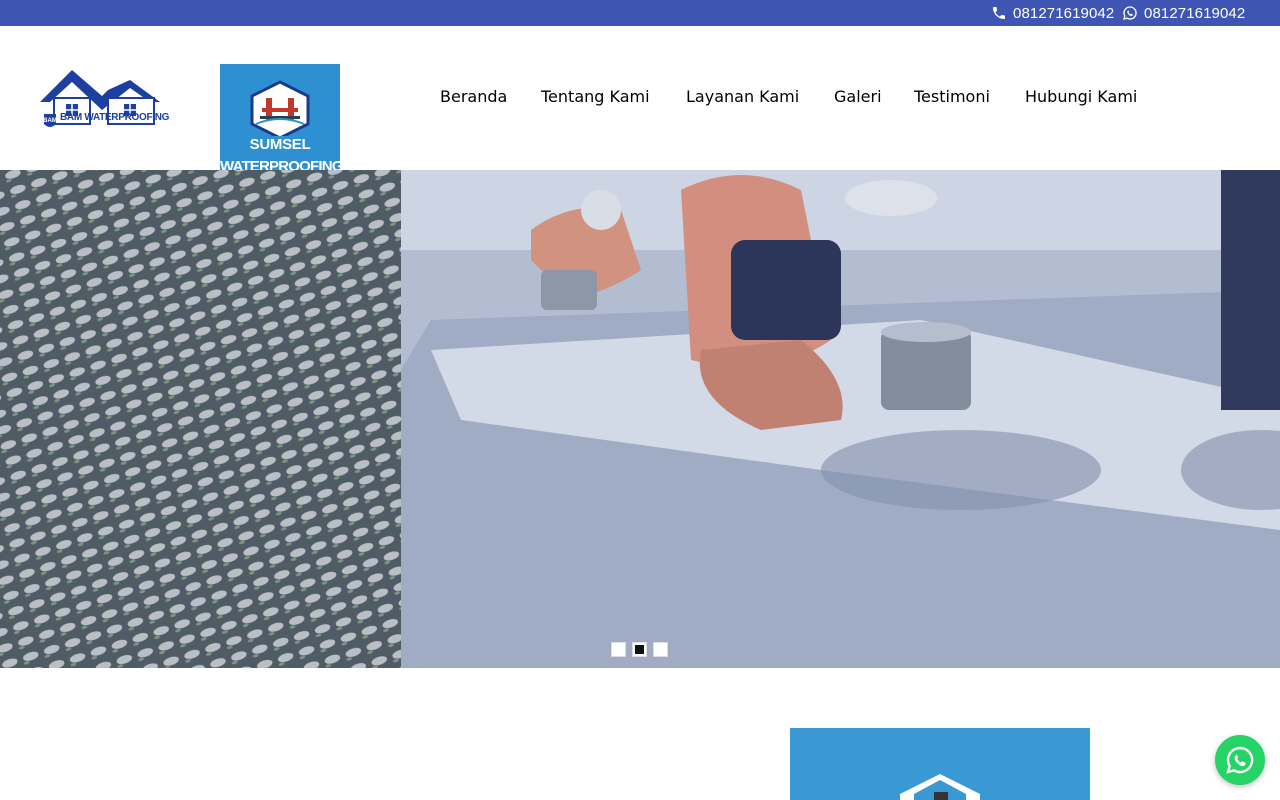 The width and height of the screenshot is (1280, 800). I want to click on bridge-house-icon, so click(280, 108).